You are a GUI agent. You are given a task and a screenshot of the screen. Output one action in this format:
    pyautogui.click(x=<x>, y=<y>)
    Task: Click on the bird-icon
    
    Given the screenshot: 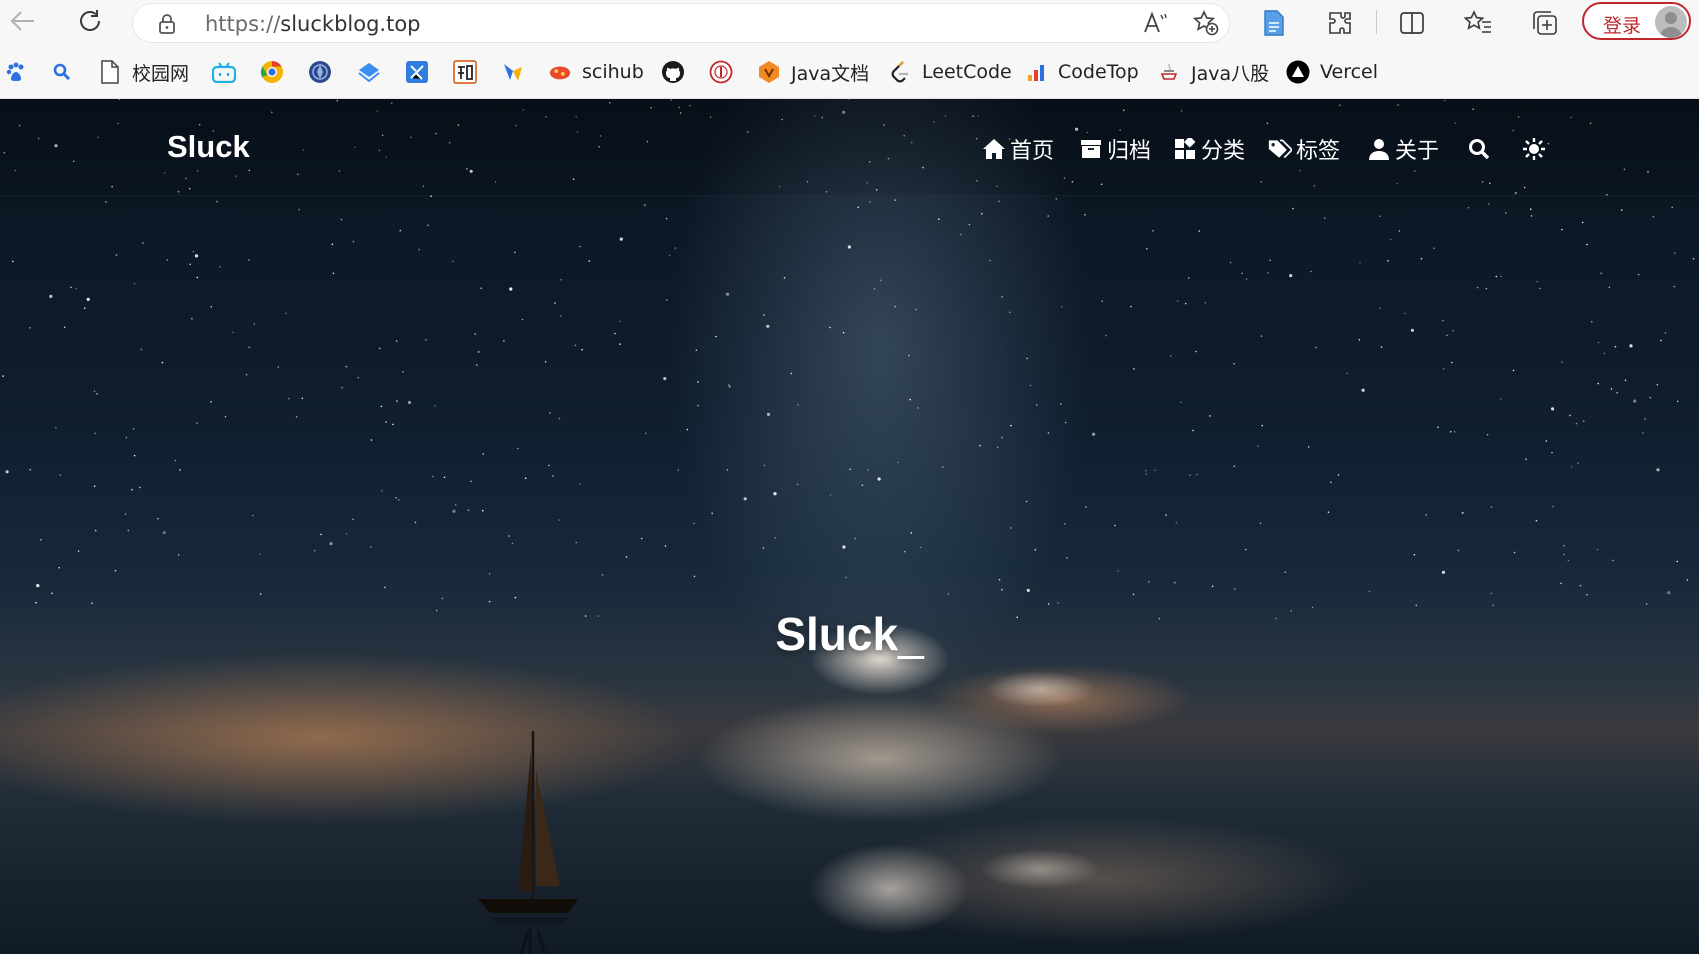 What is the action you would take?
    pyautogui.click(x=513, y=72)
    